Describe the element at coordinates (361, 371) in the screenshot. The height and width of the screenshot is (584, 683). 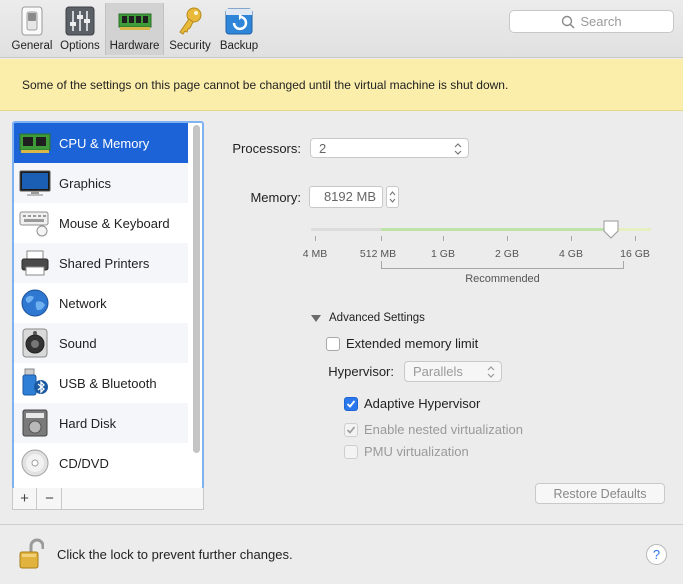
I see `hypervisor-label: Hypervisor:` at that location.